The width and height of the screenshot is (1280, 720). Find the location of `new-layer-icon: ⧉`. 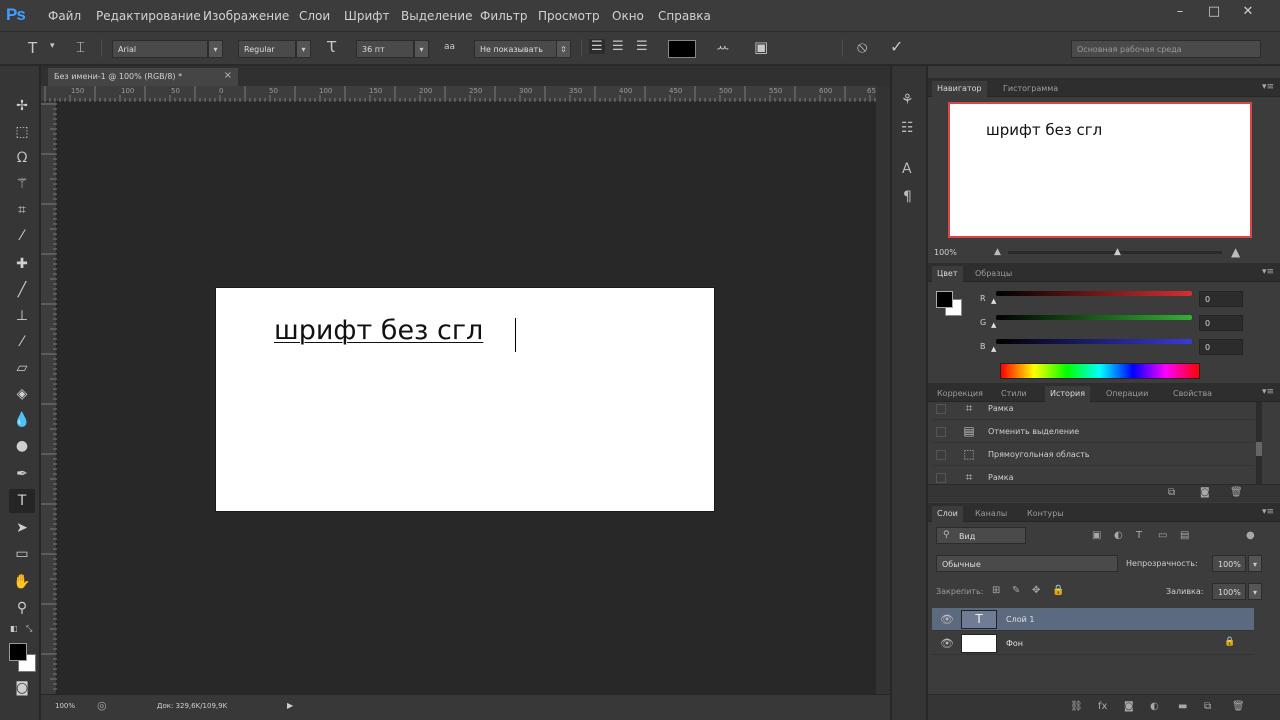

new-layer-icon: ⧉ is located at coordinates (1207, 706).